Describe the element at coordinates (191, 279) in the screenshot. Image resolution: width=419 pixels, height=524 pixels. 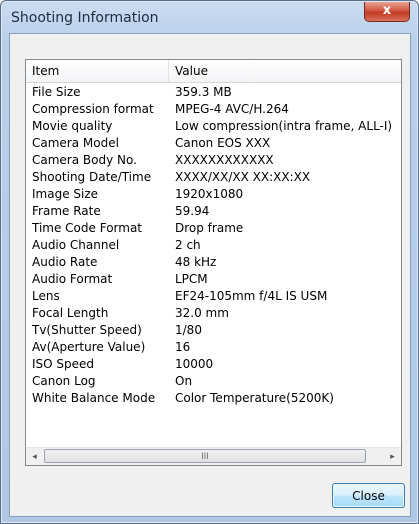
I see `item-value-cell: LPCM` at that location.